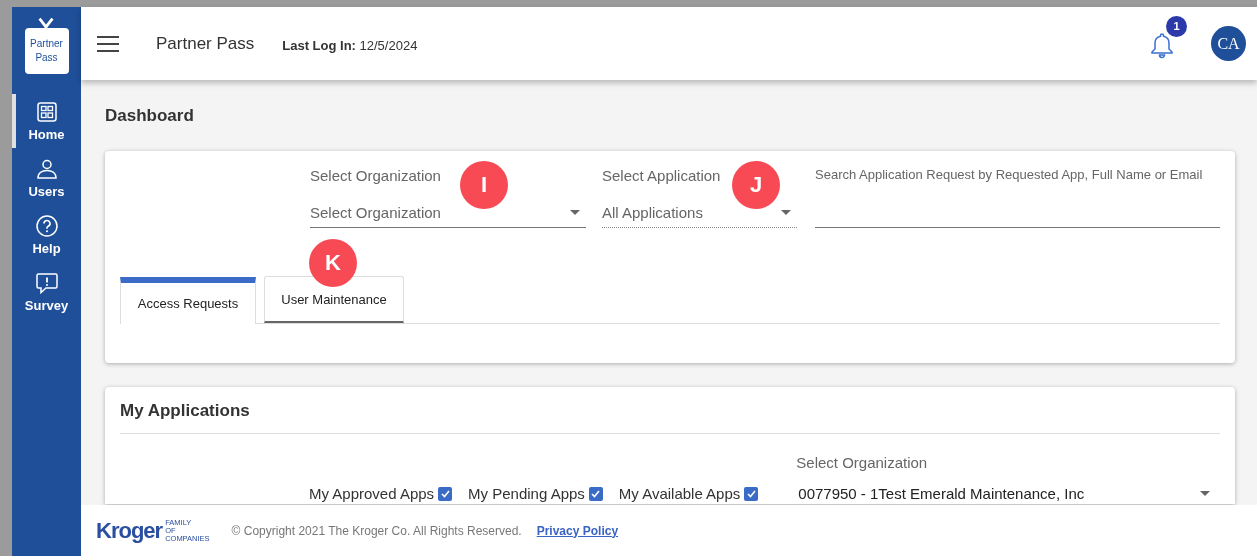 This screenshot has width=1257, height=556. I want to click on person-icon, so click(46, 169).